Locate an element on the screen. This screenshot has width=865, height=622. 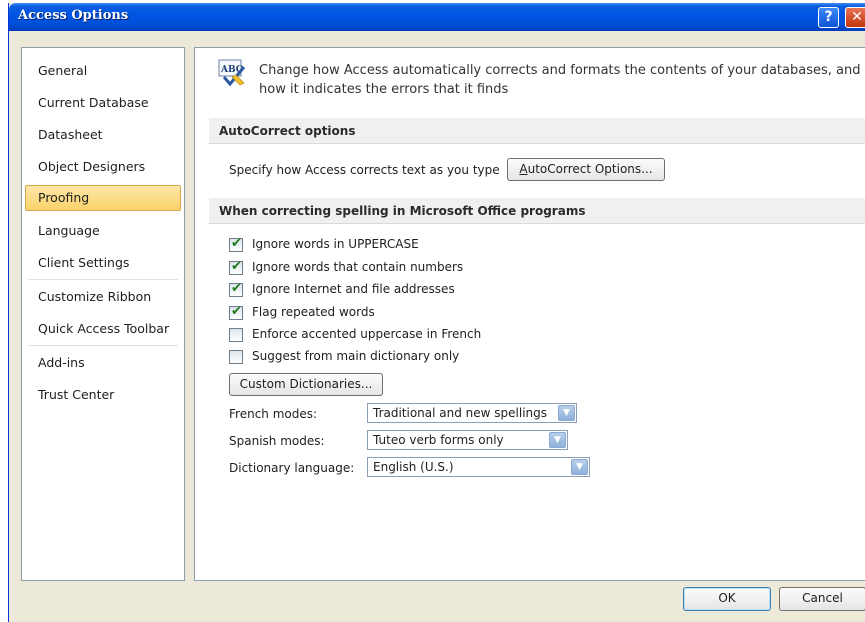
sidebar-item-object-designers: Object Designers is located at coordinates (103, 167).